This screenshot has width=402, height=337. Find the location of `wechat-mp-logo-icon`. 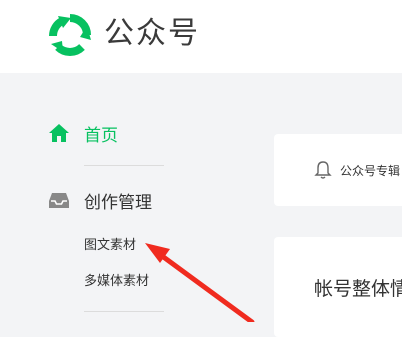

wechat-mp-logo-icon is located at coordinates (70, 35).